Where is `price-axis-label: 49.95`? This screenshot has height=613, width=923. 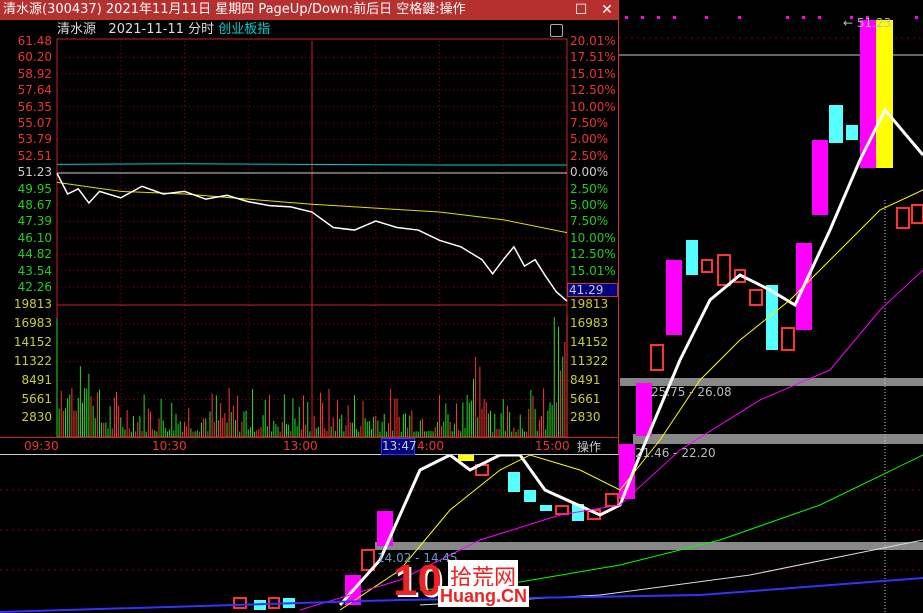
price-axis-label: 49.95 is located at coordinates (34, 188).